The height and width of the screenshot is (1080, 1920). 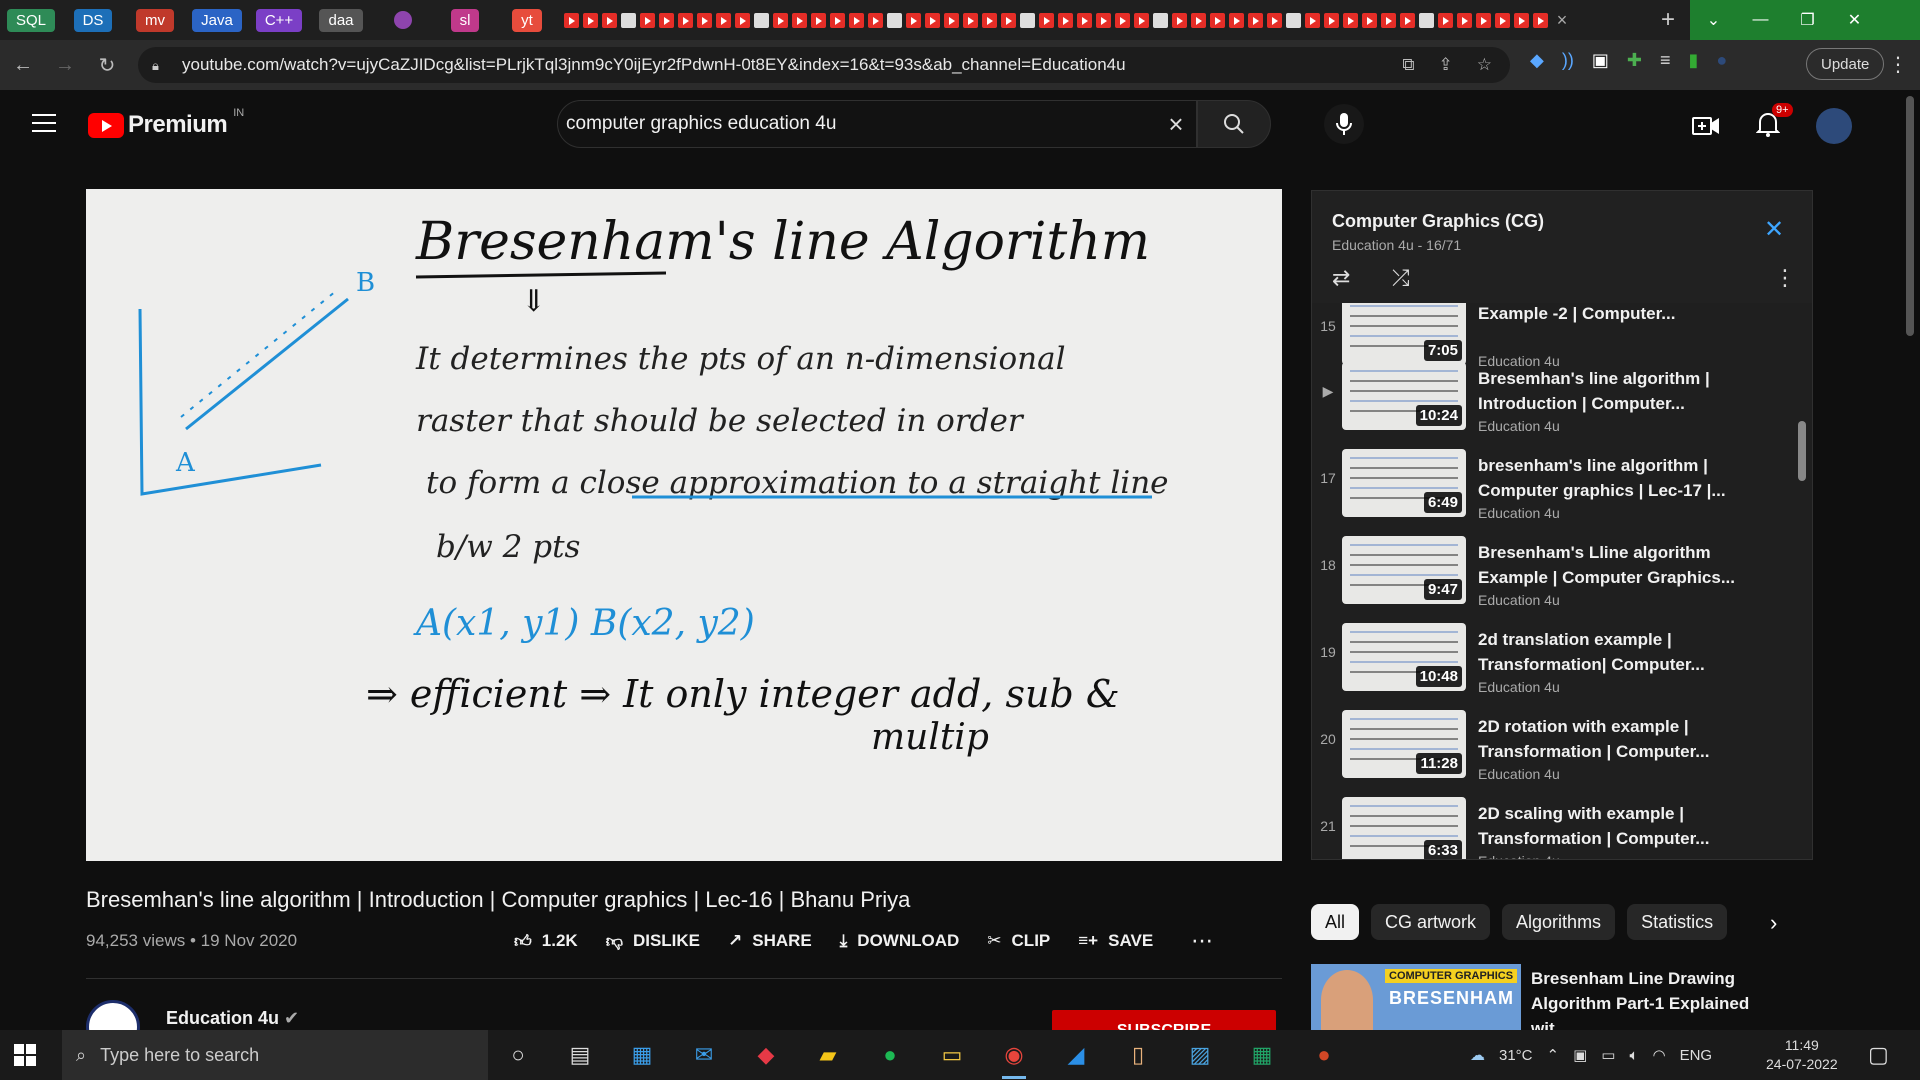 I want to click on more-actions-icon: ⋯, so click(x=1202, y=941).